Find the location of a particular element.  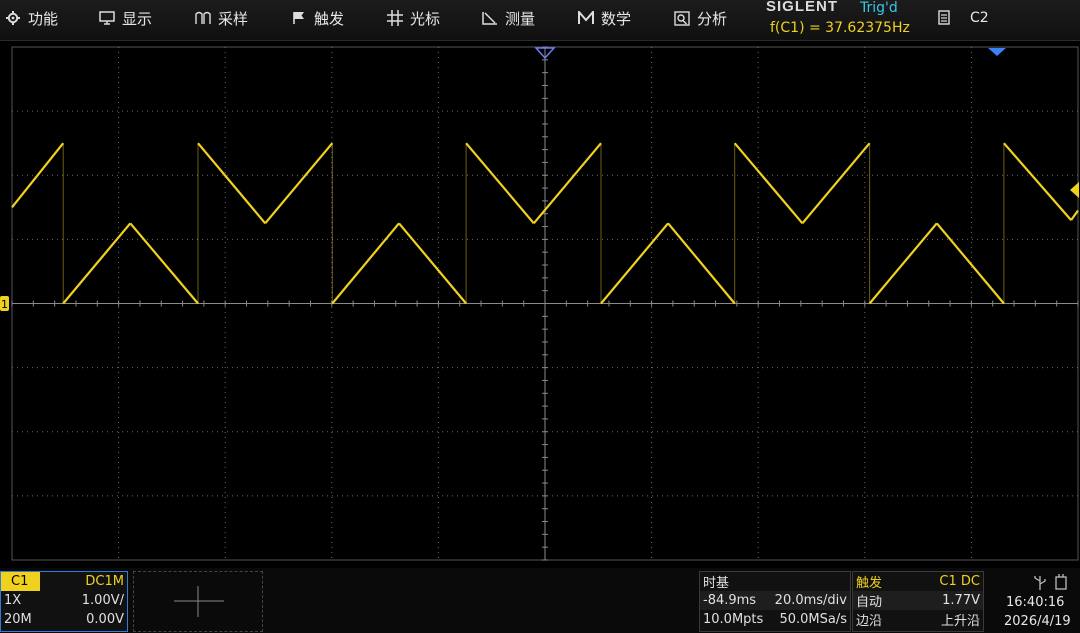

timebase-delay: -84.9ms is located at coordinates (730, 600).